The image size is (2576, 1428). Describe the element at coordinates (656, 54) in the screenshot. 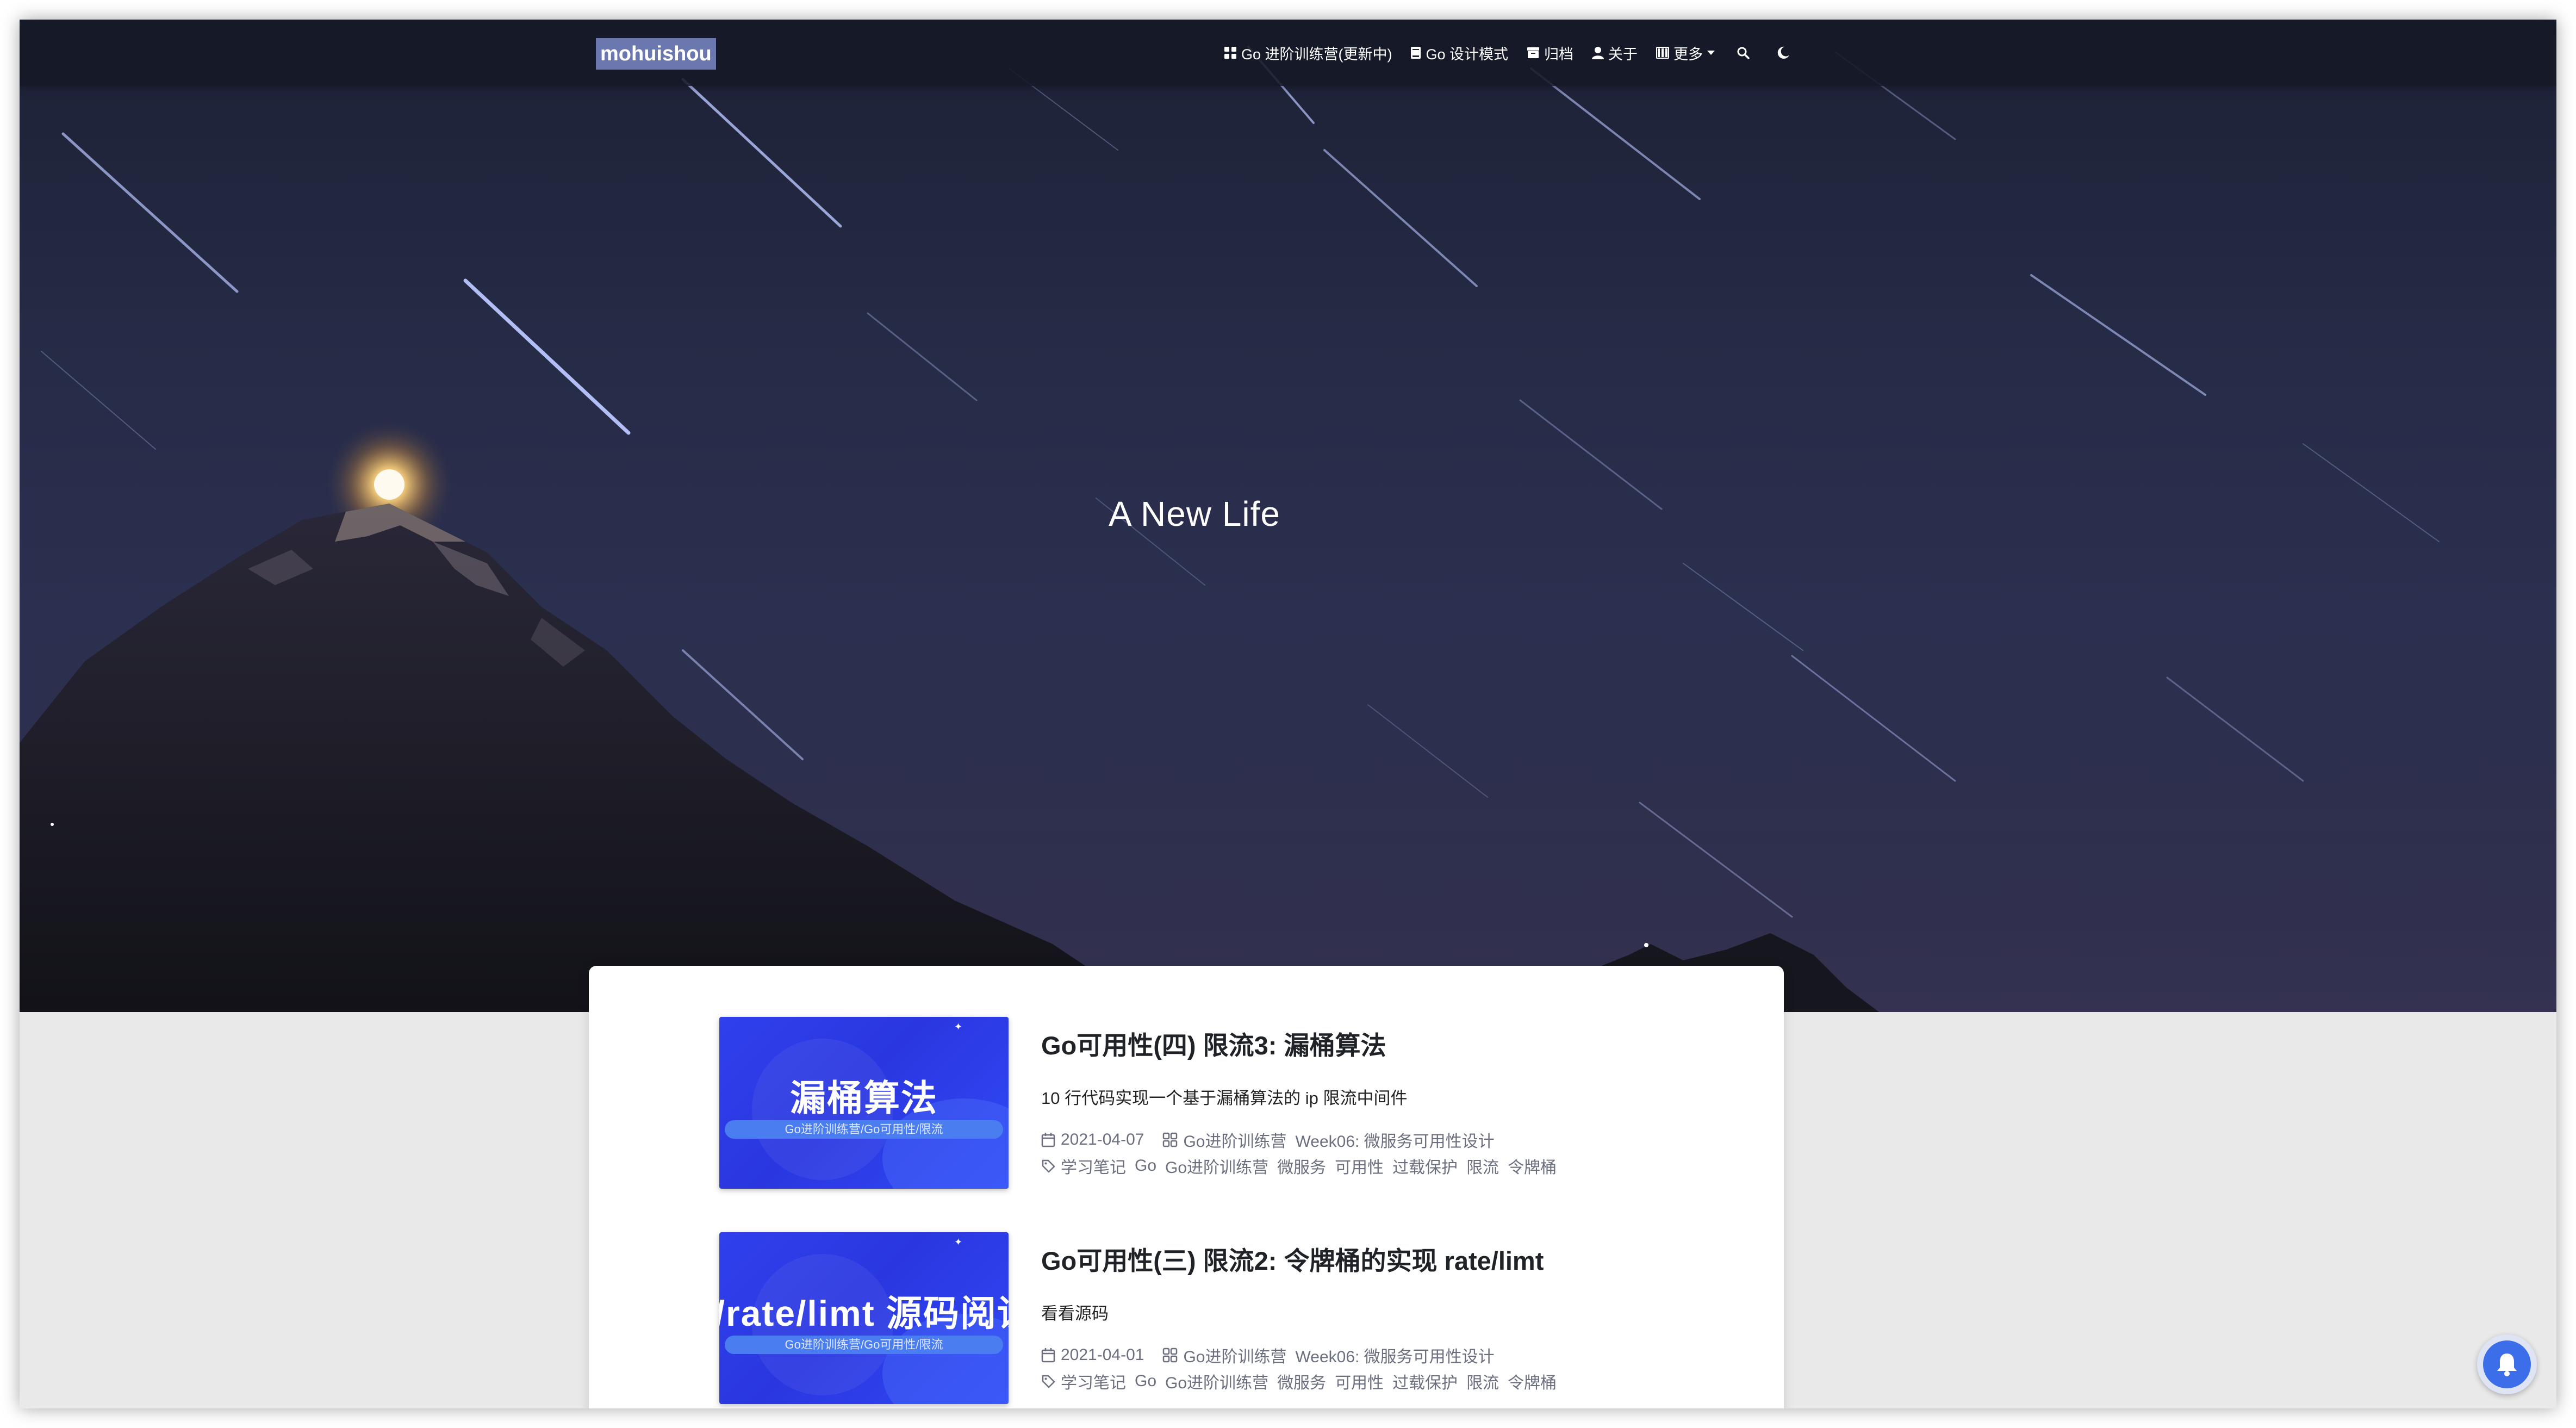

I see `site-brand-link: mohuishou` at that location.